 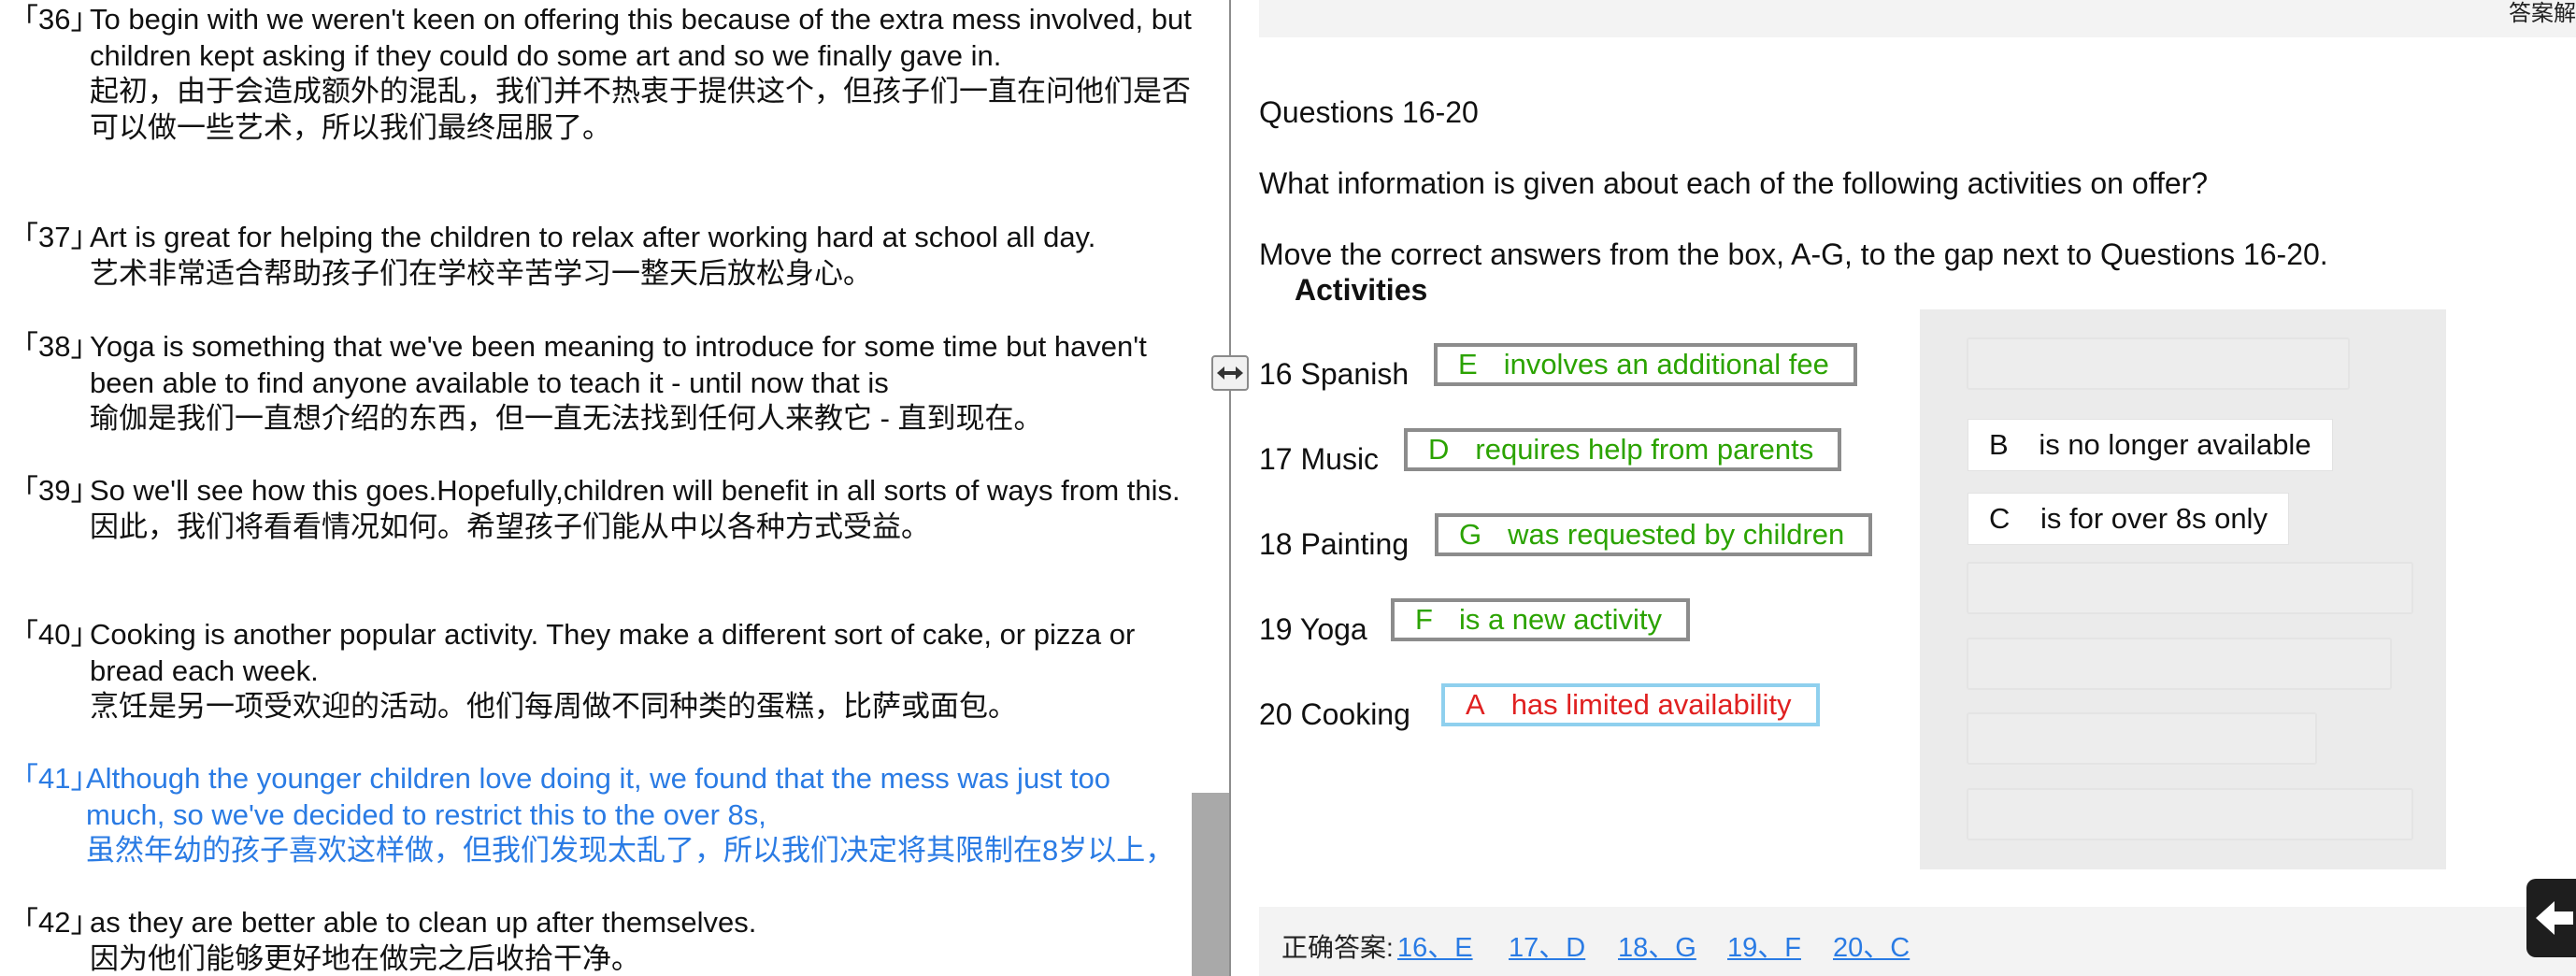 I want to click on transcript-number: 「39」, so click(x=54, y=490).